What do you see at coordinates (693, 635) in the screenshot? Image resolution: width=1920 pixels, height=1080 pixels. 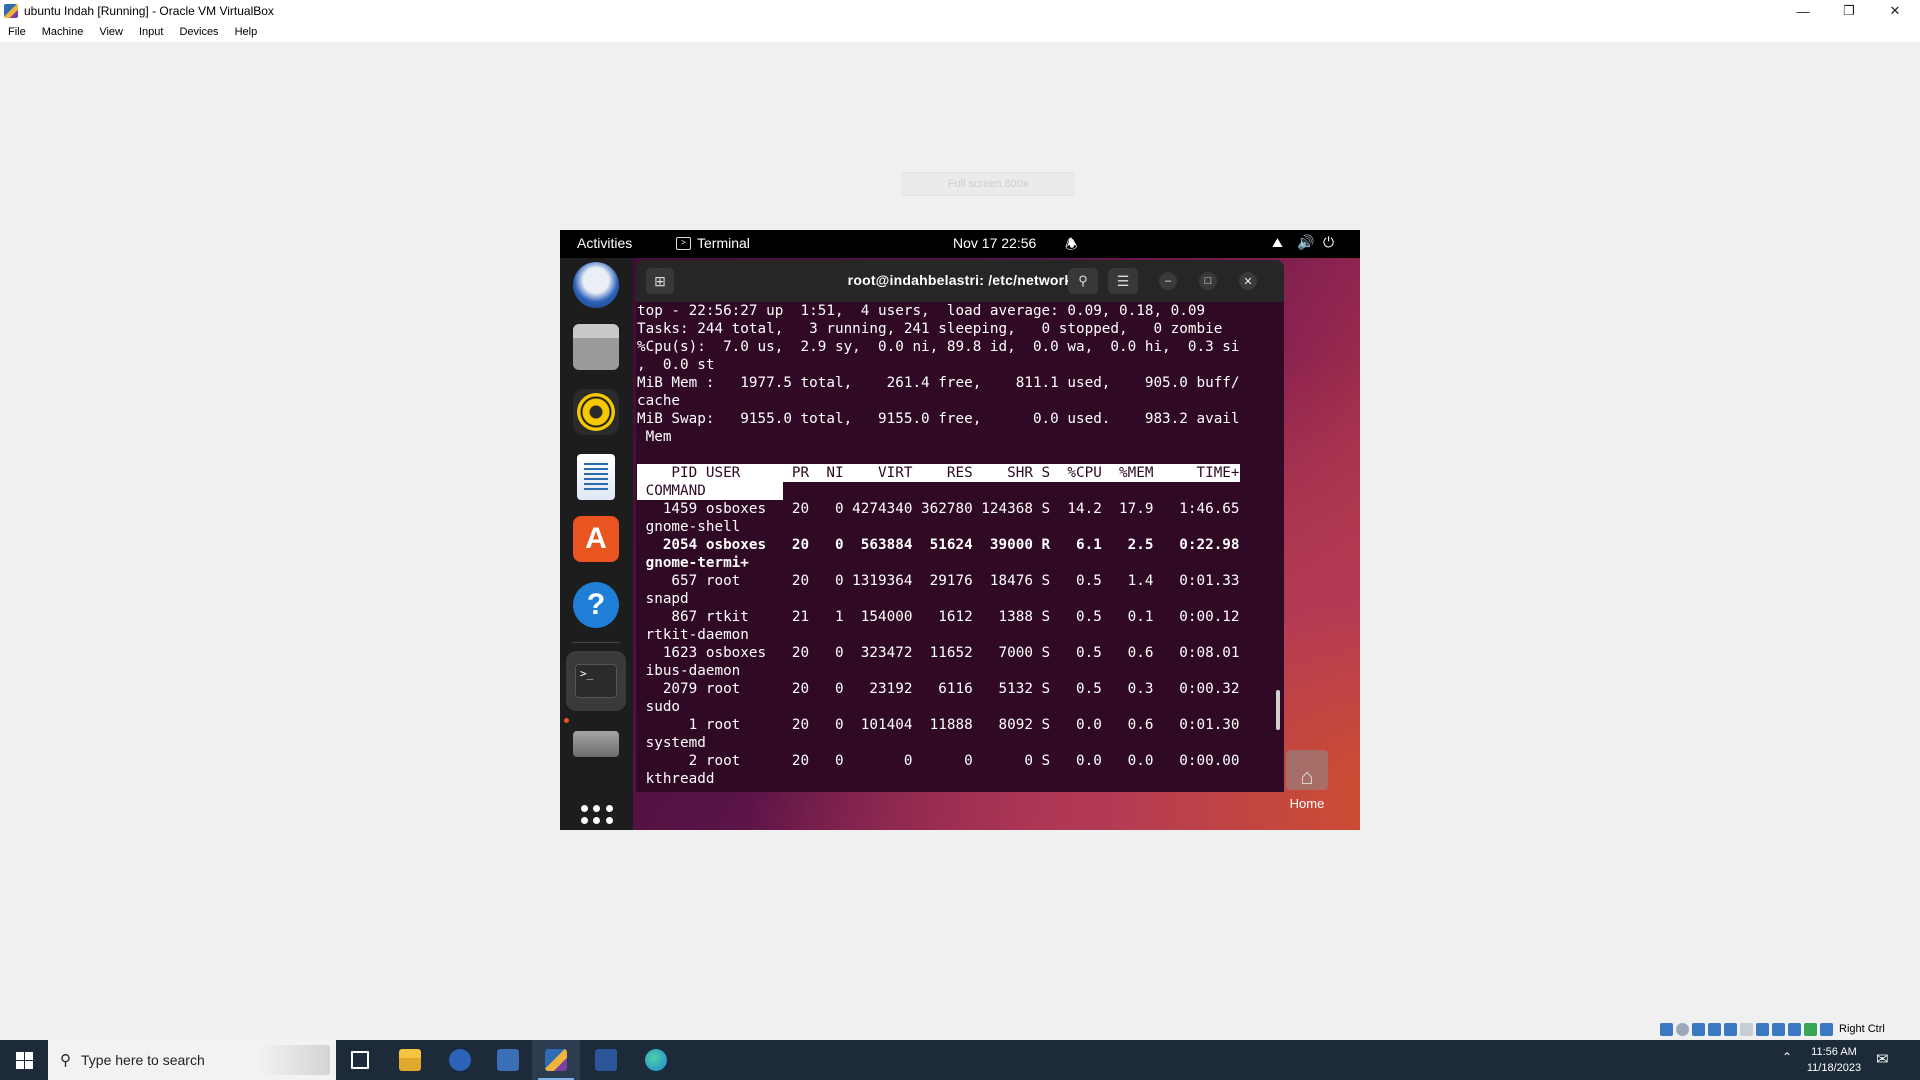 I see `process-command: rtkit-daemon` at bounding box center [693, 635].